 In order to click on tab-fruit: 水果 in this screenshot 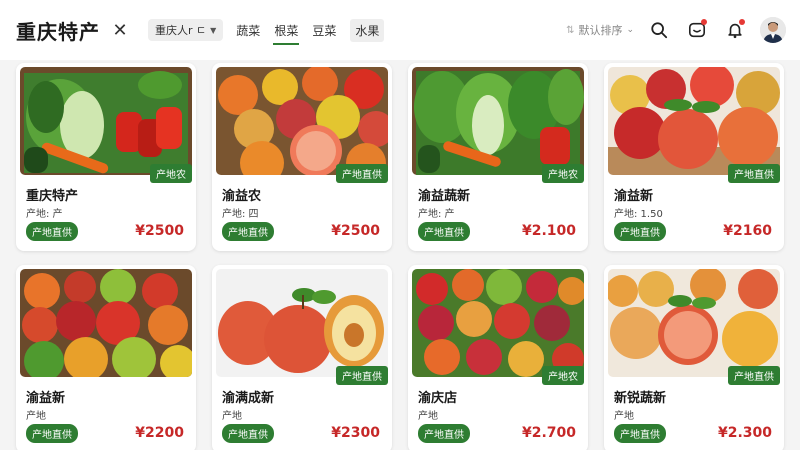, I will do `click(367, 30)`.